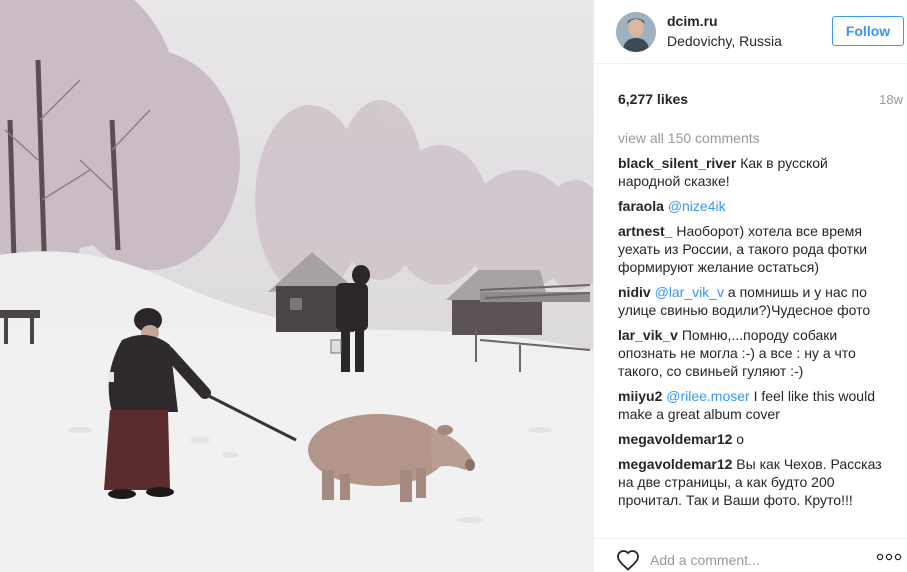  Describe the element at coordinates (697, 206) in the screenshot. I see `comment-mention: @nize4ik` at that location.